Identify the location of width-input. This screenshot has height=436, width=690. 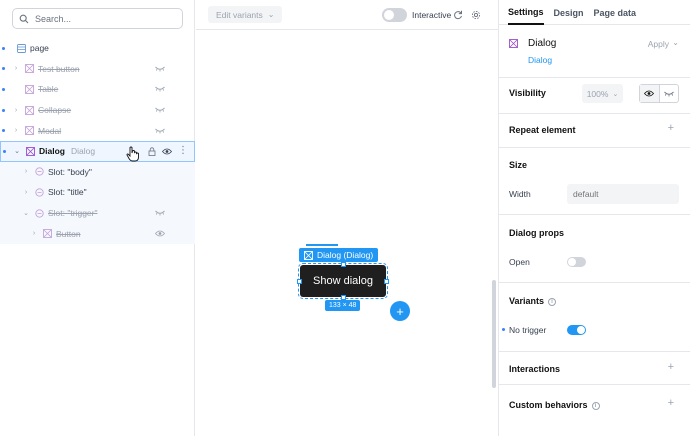
(623, 194).